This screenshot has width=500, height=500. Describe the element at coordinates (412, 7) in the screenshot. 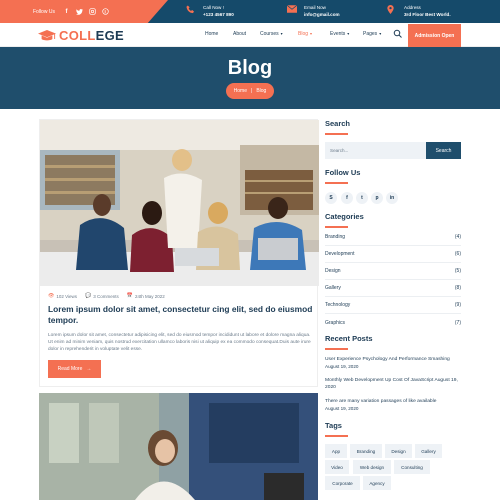

I see `address-label: Address` at that location.